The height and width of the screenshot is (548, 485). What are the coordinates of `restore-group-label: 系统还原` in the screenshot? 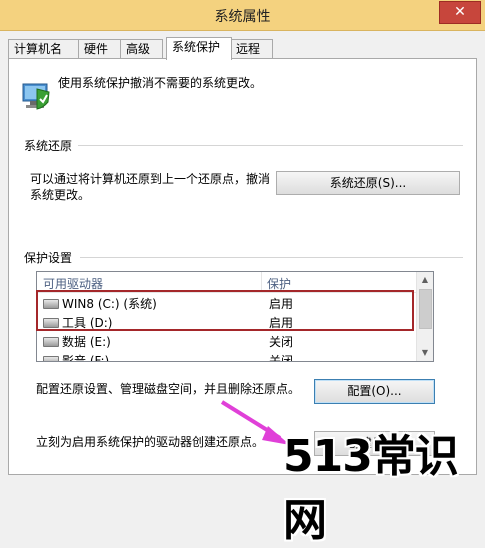 It's located at (48, 146).